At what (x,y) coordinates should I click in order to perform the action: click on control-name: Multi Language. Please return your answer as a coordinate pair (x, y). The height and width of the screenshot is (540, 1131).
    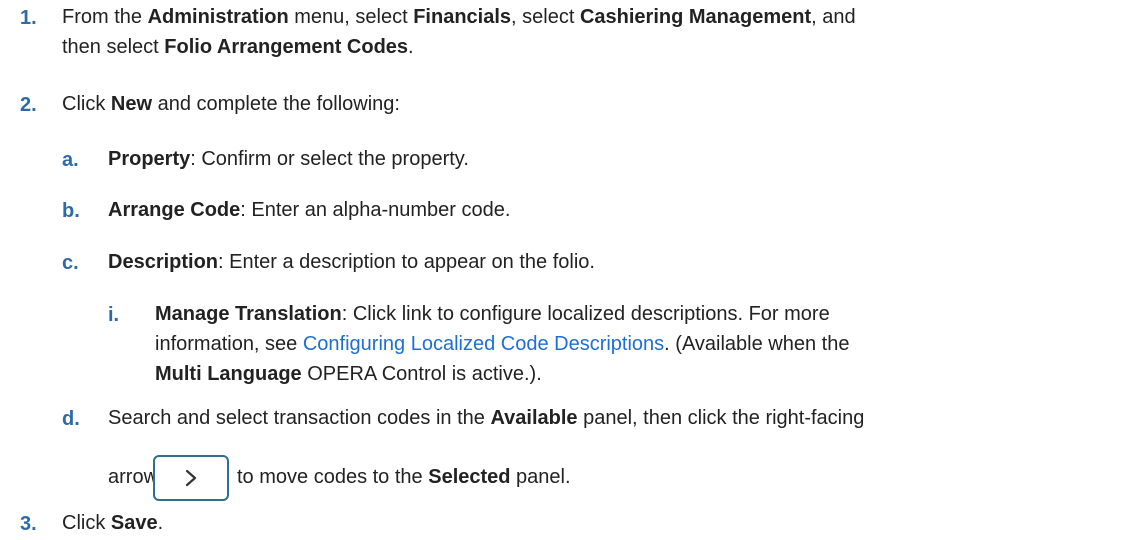
    Looking at the image, I should click on (228, 374).